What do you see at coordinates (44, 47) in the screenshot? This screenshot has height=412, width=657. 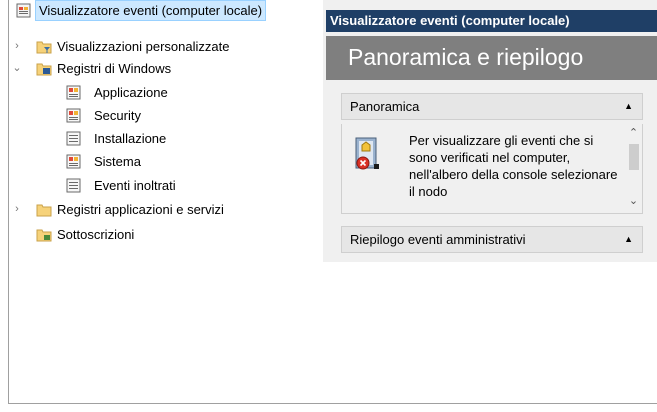 I see `folder-filter-icon` at bounding box center [44, 47].